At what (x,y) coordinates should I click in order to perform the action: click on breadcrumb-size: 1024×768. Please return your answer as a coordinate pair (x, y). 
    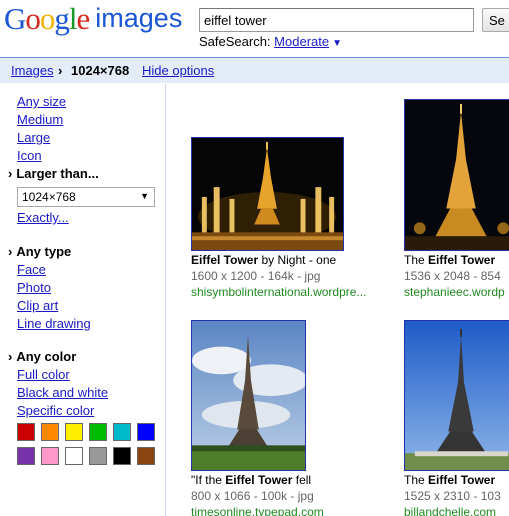
    Looking at the image, I should click on (100, 70).